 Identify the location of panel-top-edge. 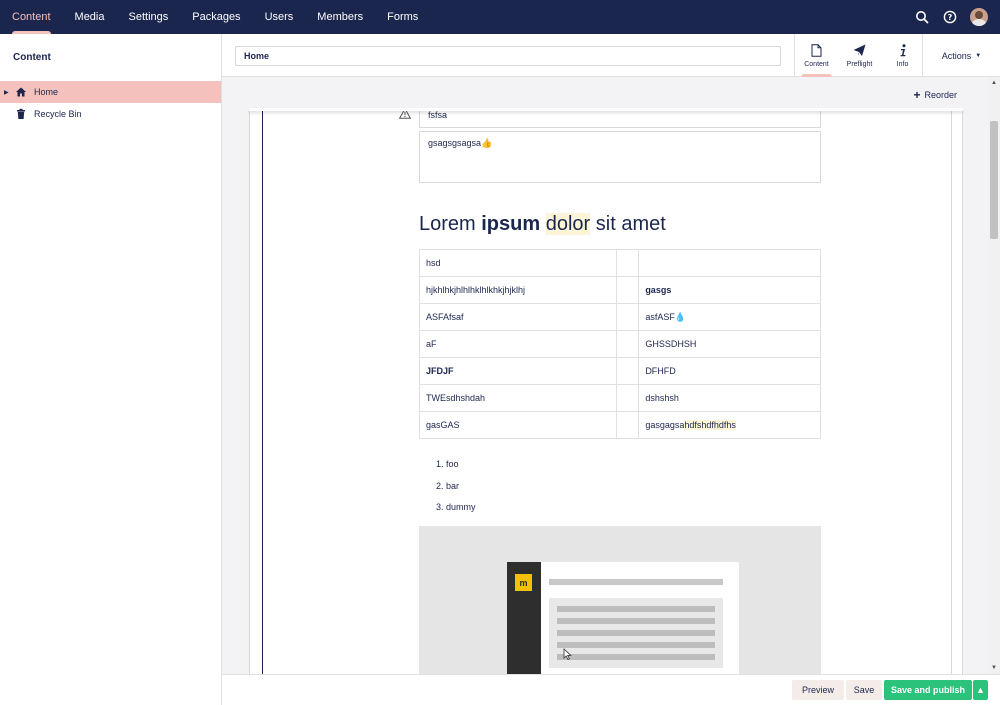
(606, 109).